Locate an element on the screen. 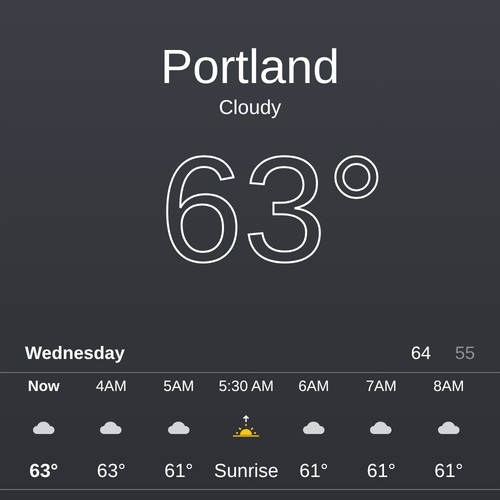  low-temperature: 55 is located at coordinates (464, 353).